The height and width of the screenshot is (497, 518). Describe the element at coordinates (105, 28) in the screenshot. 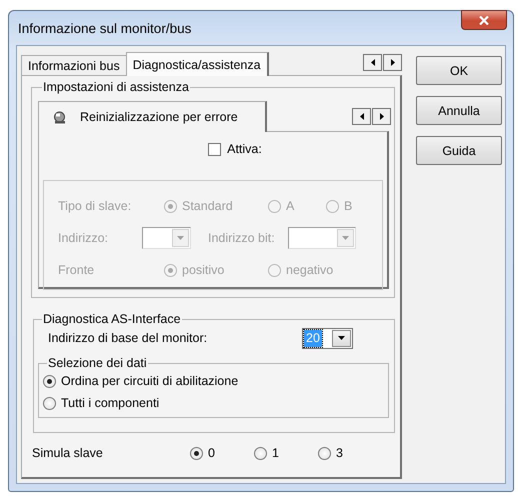

I see `window-title: Informazione sul monitor/bus` at that location.